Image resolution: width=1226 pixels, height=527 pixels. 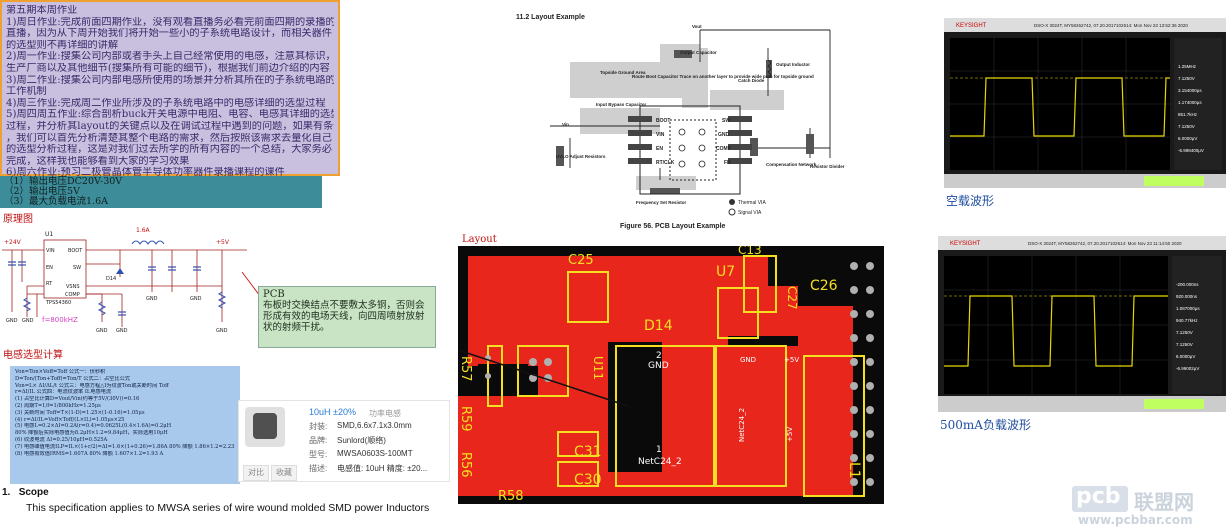 I want to click on product-spec-value: MWSA0603S-100MT, so click(x=375, y=453).